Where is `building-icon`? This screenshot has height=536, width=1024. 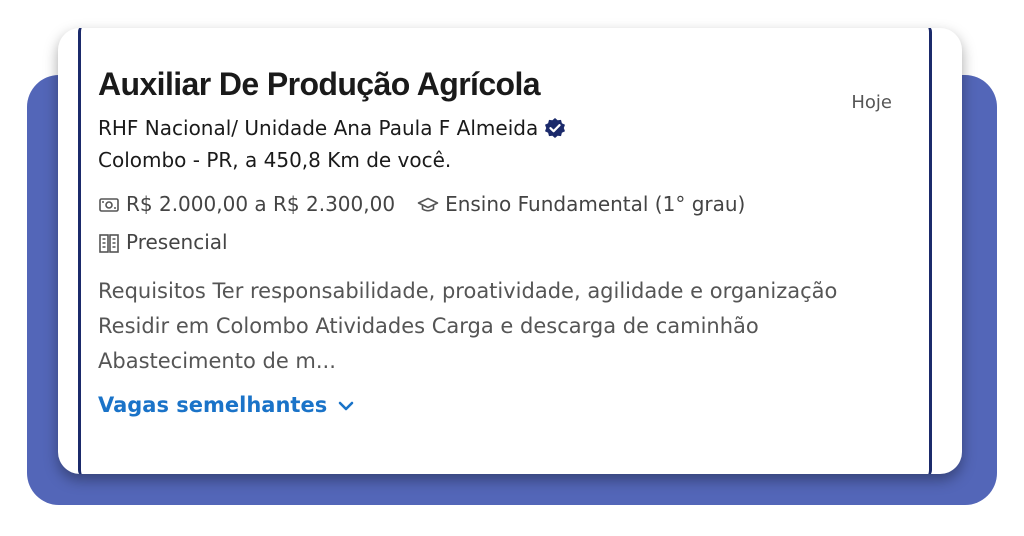 building-icon is located at coordinates (109, 242).